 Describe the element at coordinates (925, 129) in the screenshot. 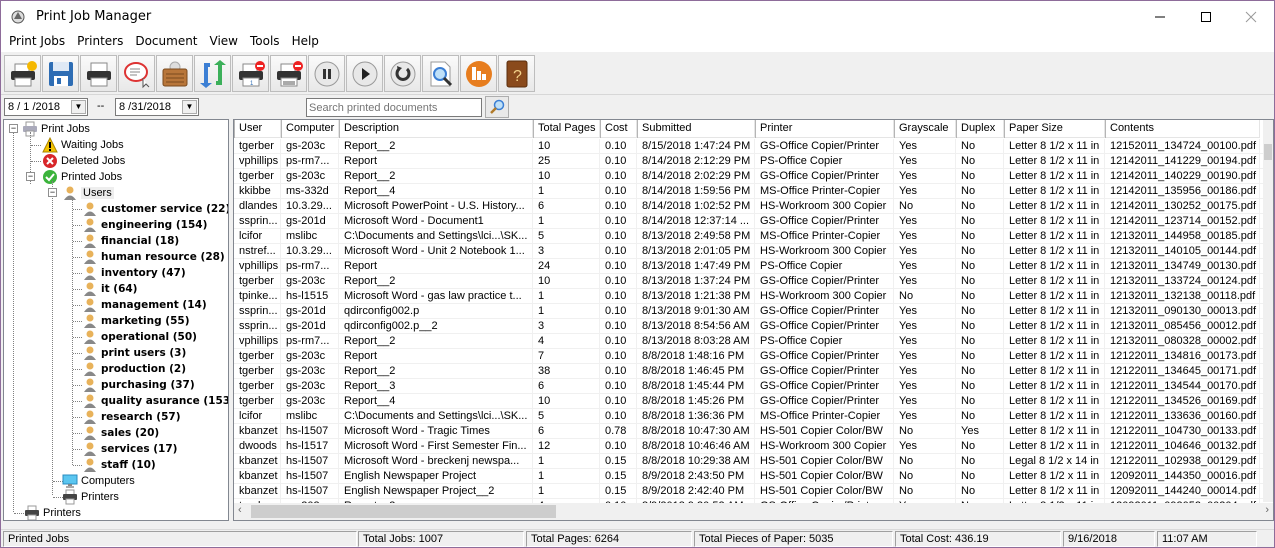

I see `column-header-grayscale: Grayscale` at that location.